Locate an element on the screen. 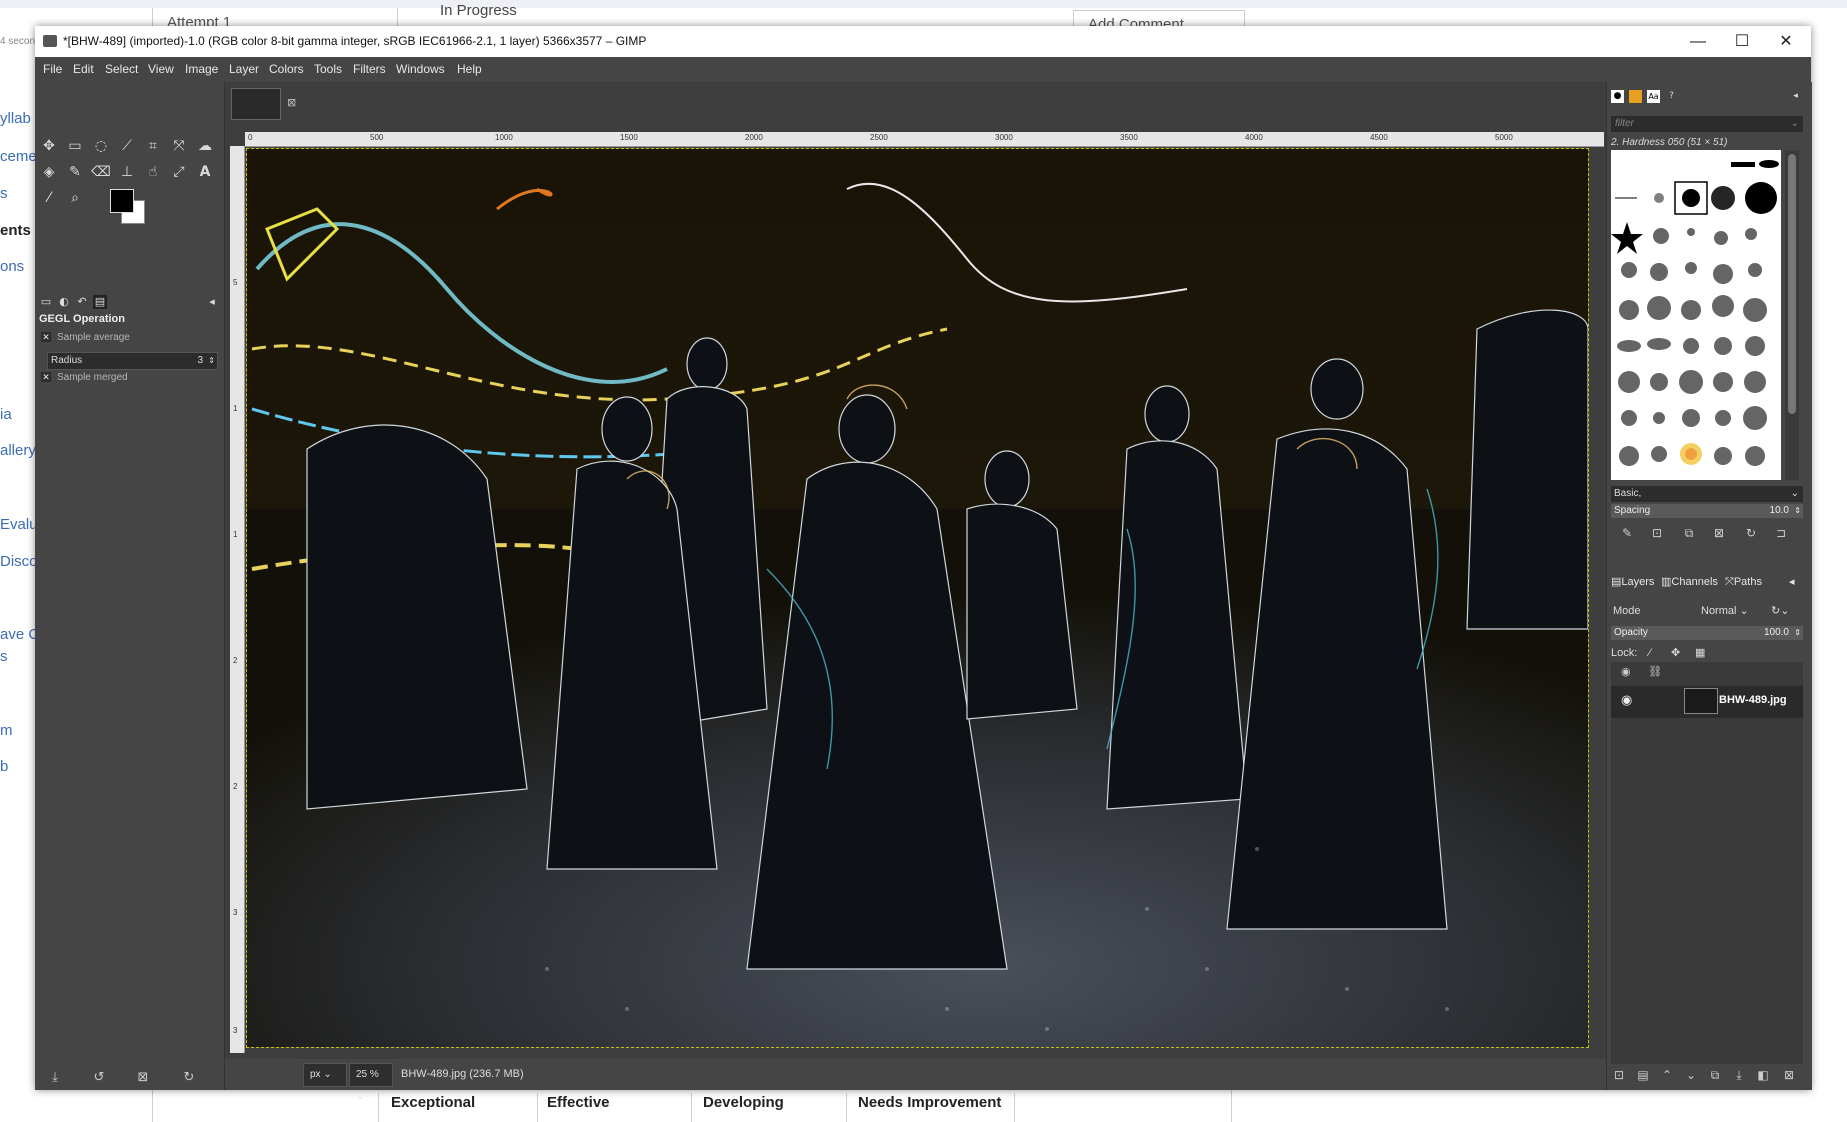  brush-filter-input: filter ⌄ is located at coordinates (1707, 124).